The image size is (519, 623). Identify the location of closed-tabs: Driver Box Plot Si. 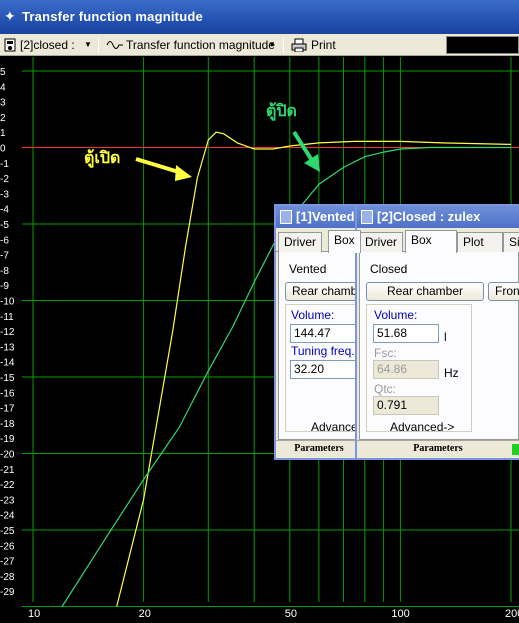
(438, 241).